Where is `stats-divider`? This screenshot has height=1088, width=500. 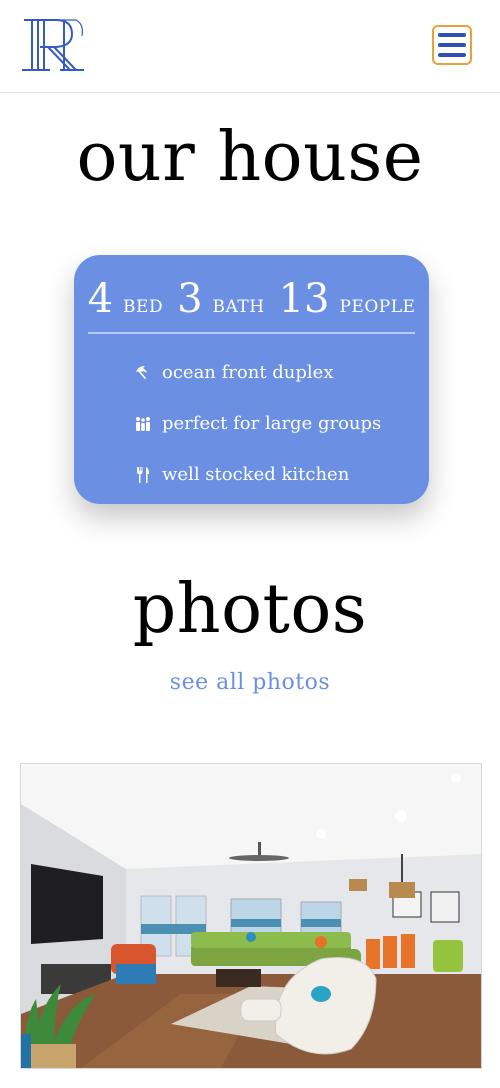 stats-divider is located at coordinates (251, 333).